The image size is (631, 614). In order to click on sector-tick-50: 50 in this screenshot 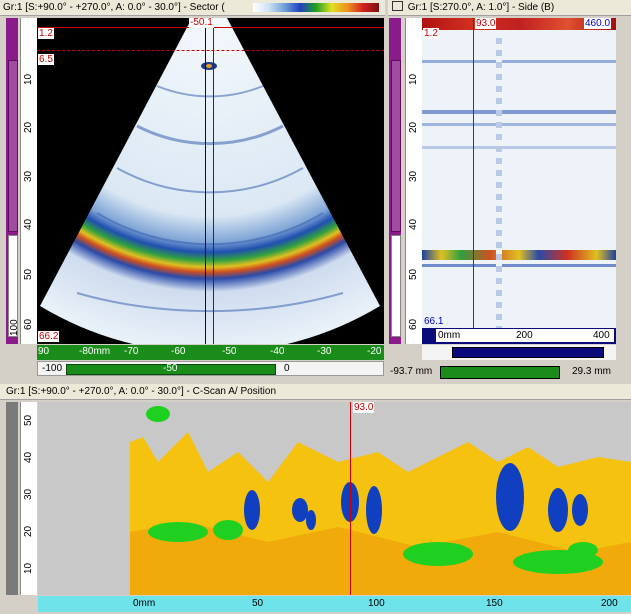, I will do `click(28, 274)`.